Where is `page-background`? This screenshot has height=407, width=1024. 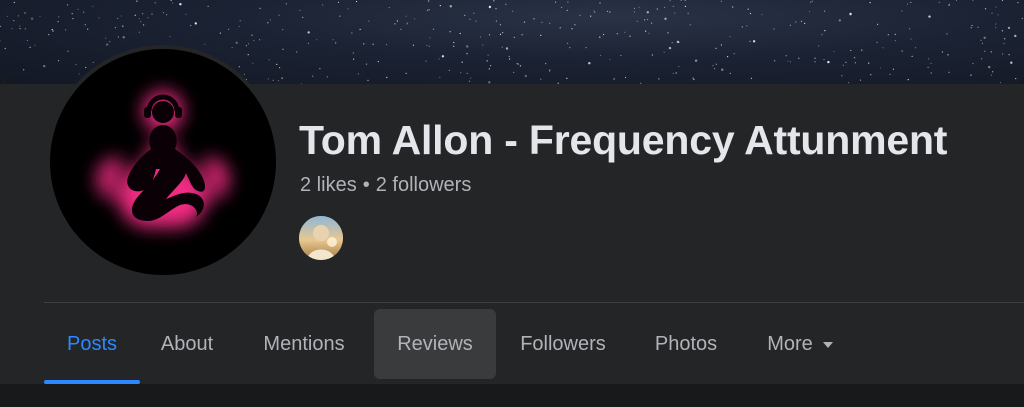
page-background is located at coordinates (512, 395).